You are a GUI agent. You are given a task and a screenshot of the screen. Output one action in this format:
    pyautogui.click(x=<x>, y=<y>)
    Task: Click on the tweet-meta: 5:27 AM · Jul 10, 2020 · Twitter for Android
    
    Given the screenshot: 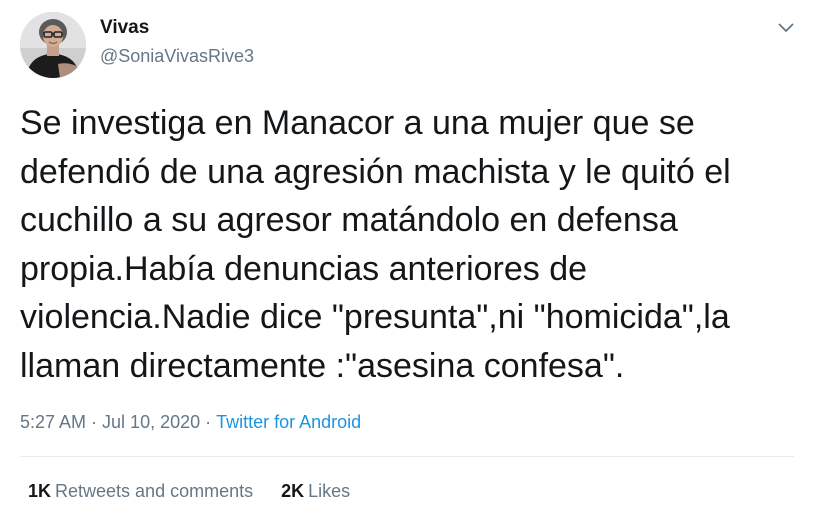 What is the action you would take?
    pyautogui.click(x=190, y=422)
    